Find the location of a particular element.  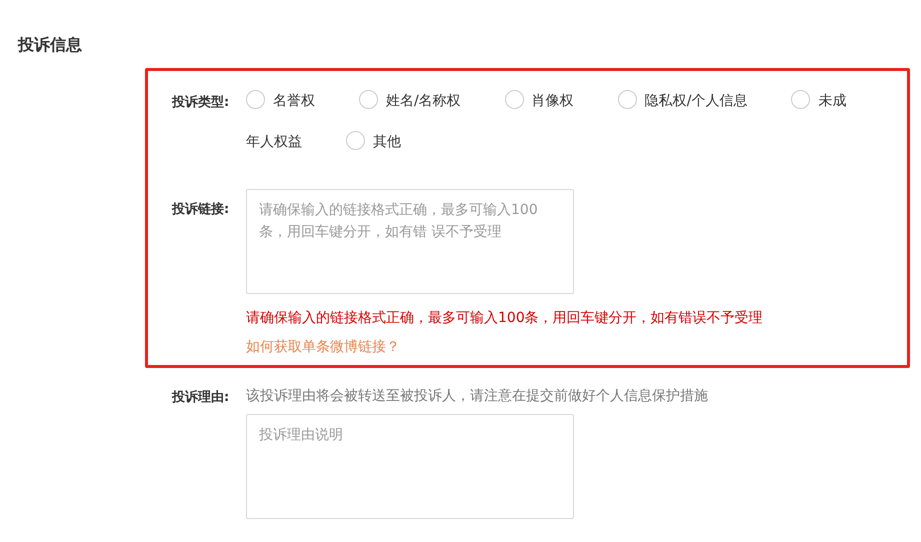

radio-label: 未成 is located at coordinates (832, 101).